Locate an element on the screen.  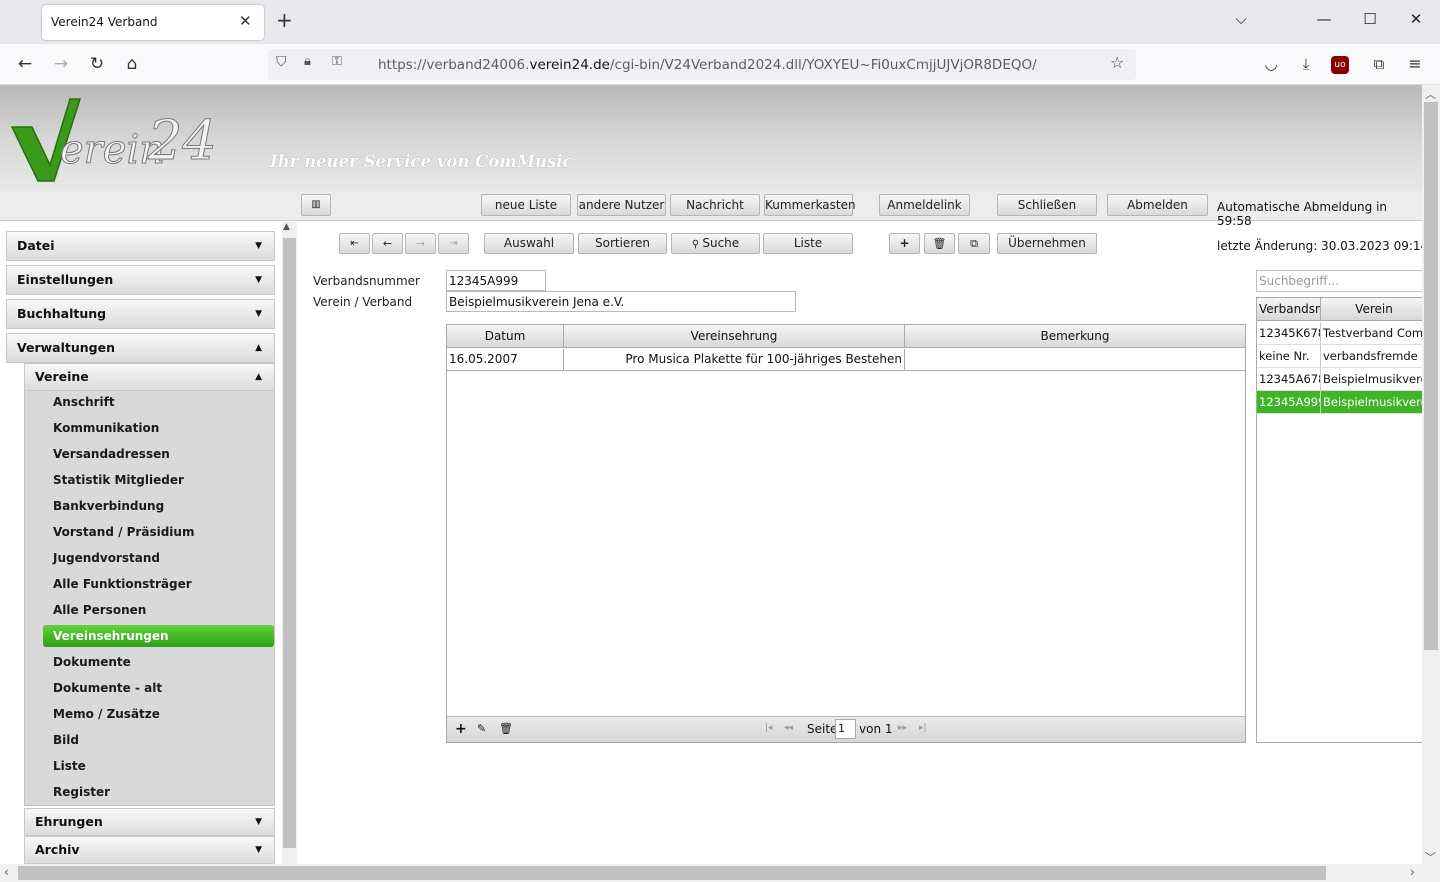
verbandsnummer-field: 12345A999 is located at coordinates (496, 280).